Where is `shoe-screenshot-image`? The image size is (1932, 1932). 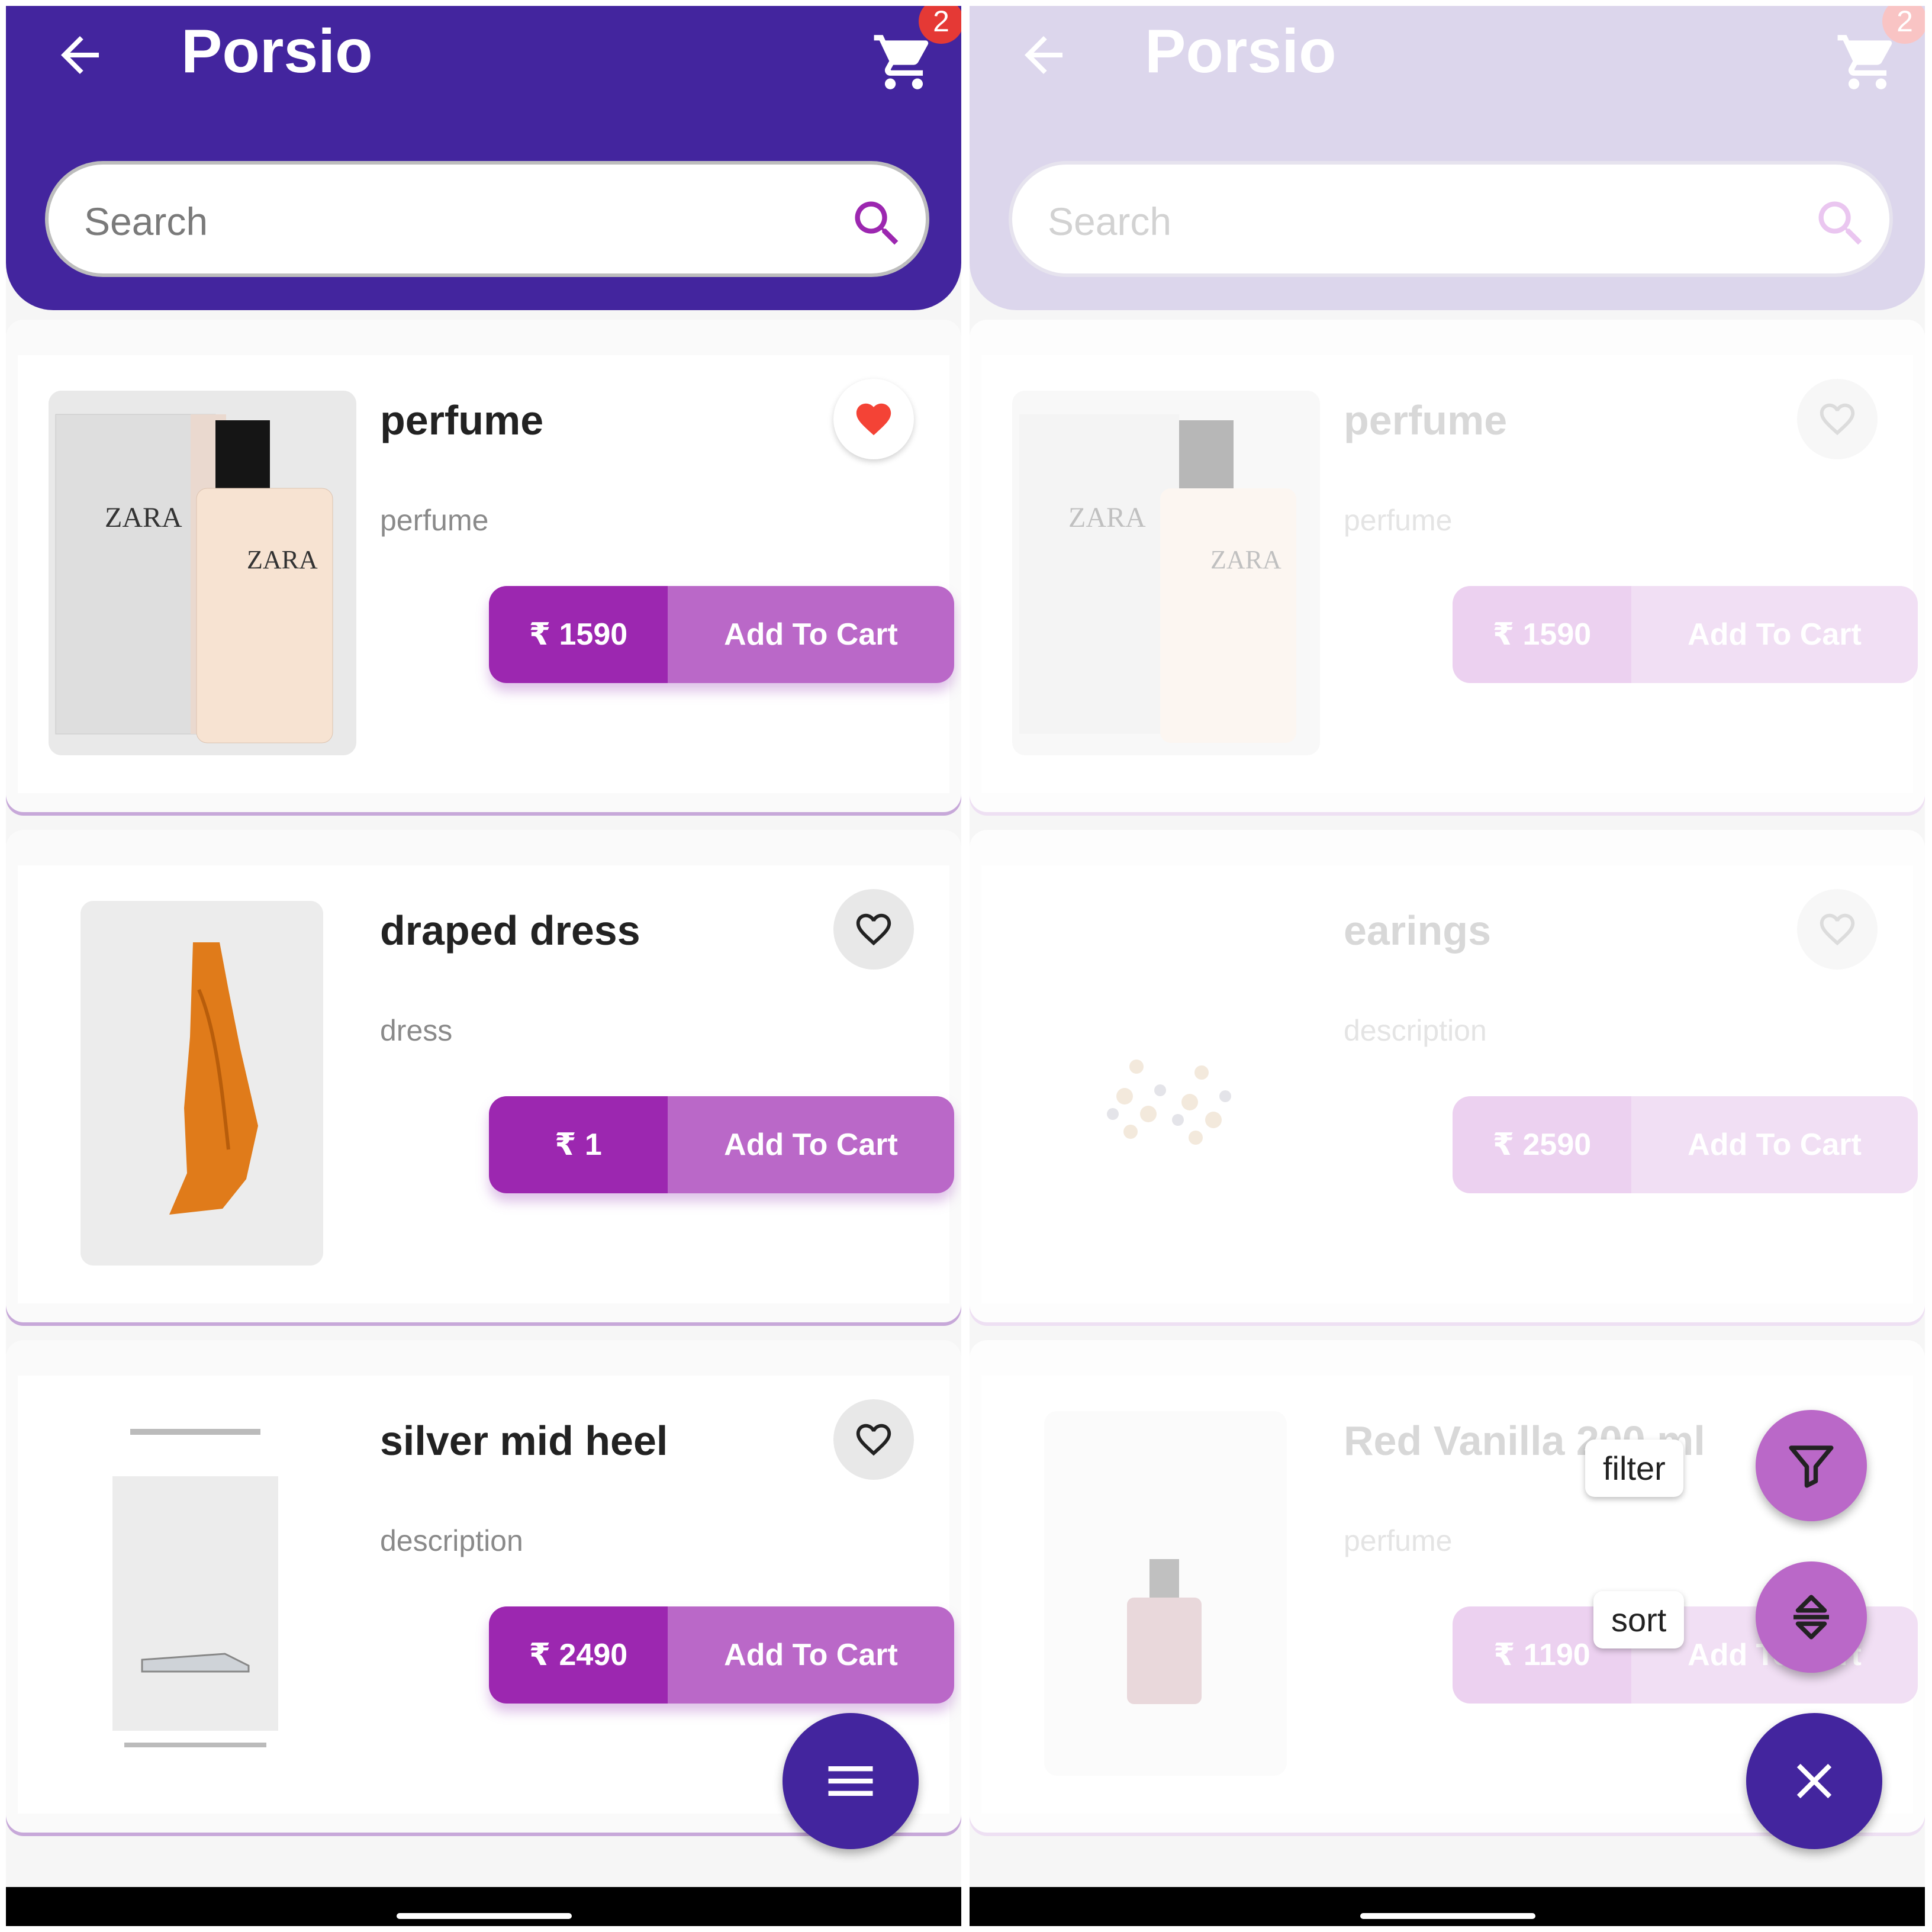 shoe-screenshot-image is located at coordinates (195, 1593).